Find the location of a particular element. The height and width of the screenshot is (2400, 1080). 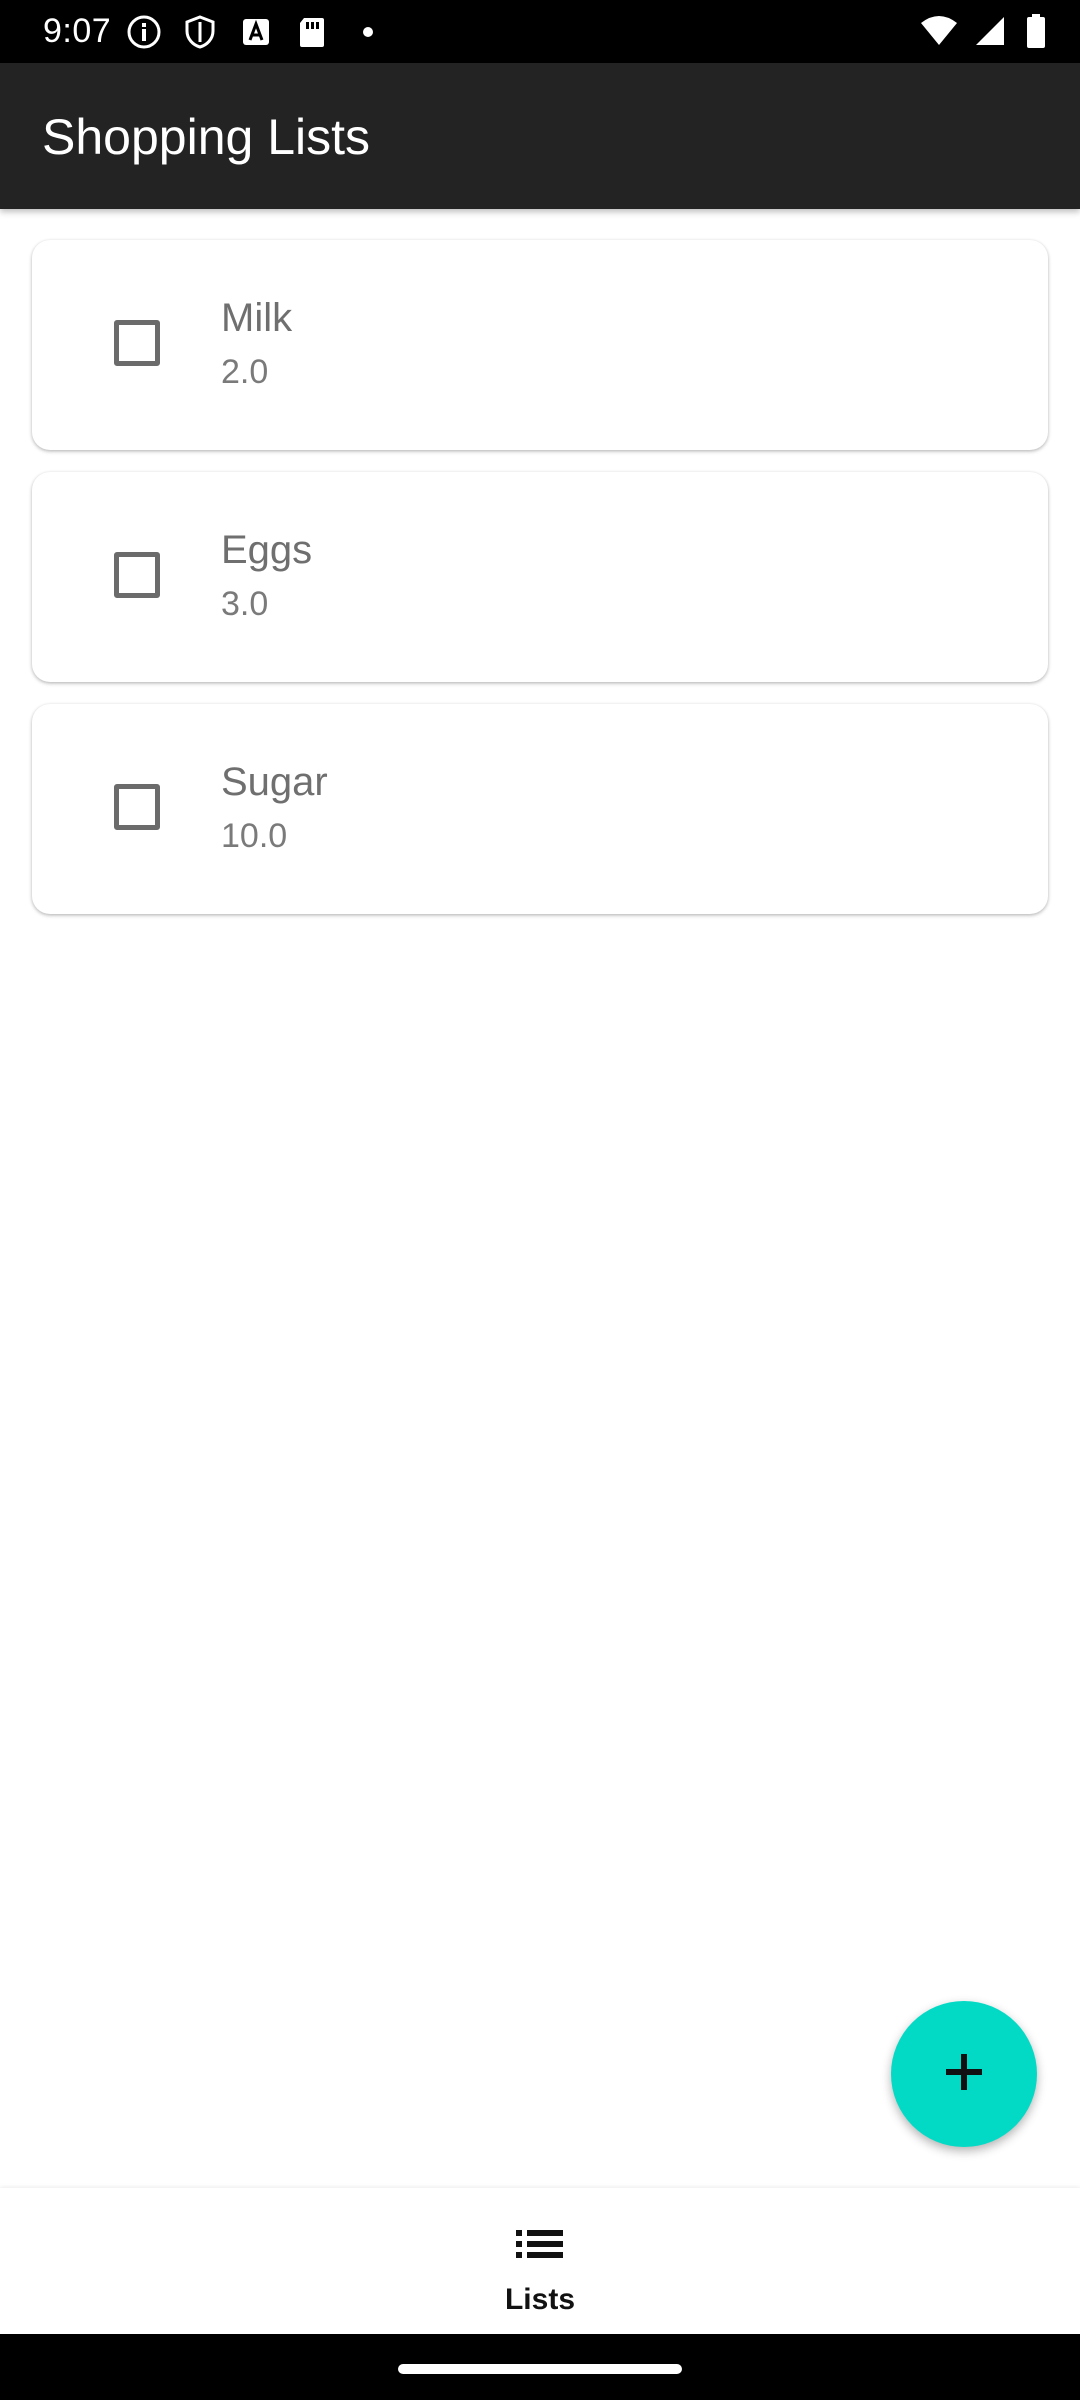

signal-icon is located at coordinates (991, 31).